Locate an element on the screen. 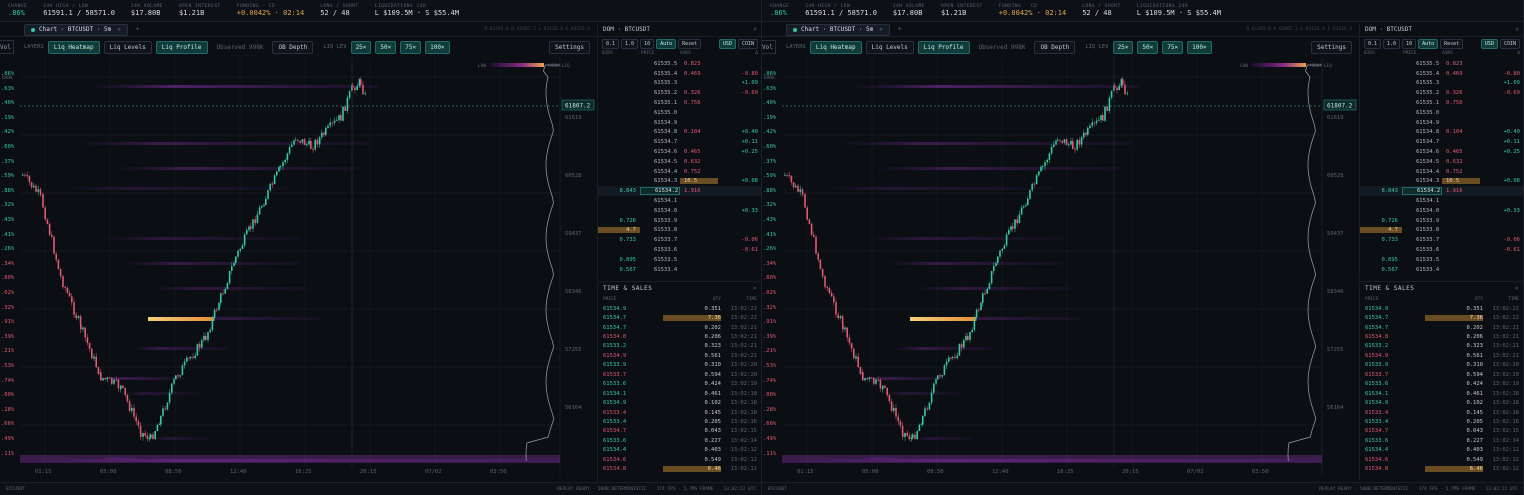 This screenshot has height=495, width=1524. dom-price: 61535.3 is located at coordinates (1428, 83).